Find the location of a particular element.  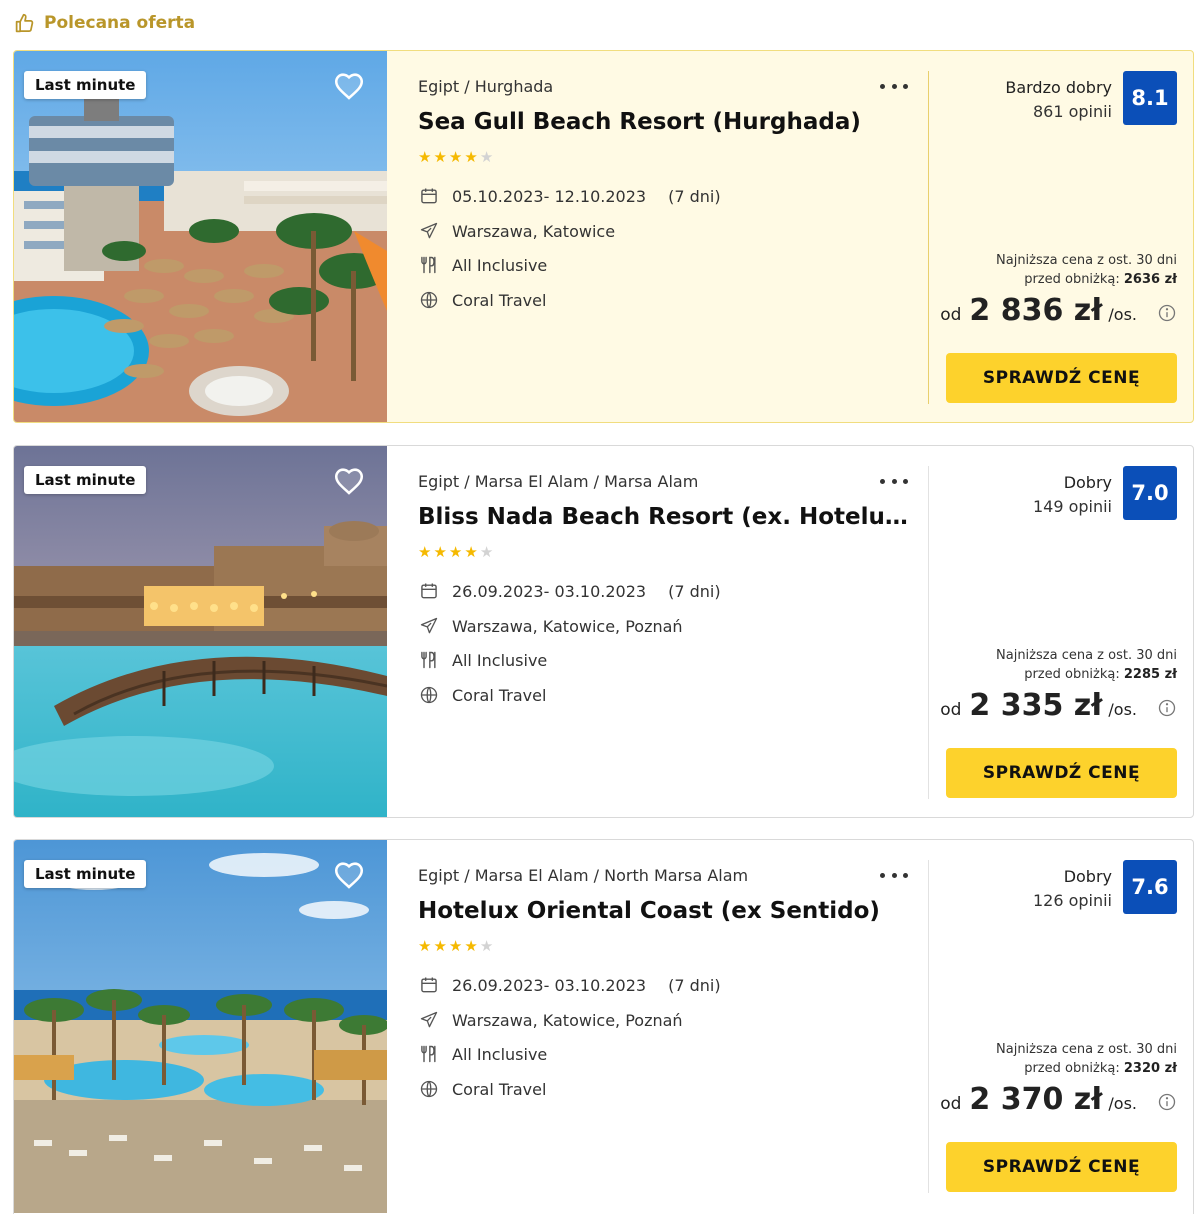

lowest-price-value: 2636 zł is located at coordinates (1150, 279).